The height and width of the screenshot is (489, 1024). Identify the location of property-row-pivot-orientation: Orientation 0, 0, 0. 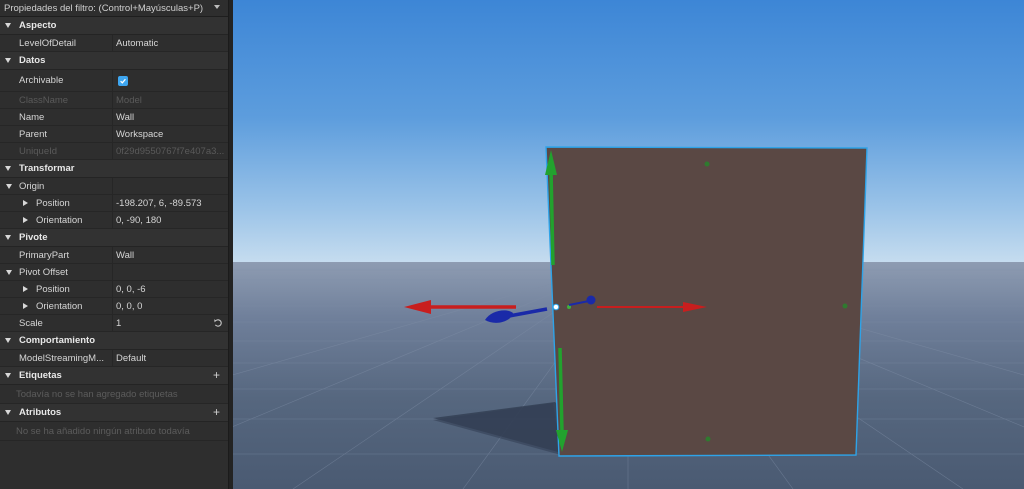
(114, 306).